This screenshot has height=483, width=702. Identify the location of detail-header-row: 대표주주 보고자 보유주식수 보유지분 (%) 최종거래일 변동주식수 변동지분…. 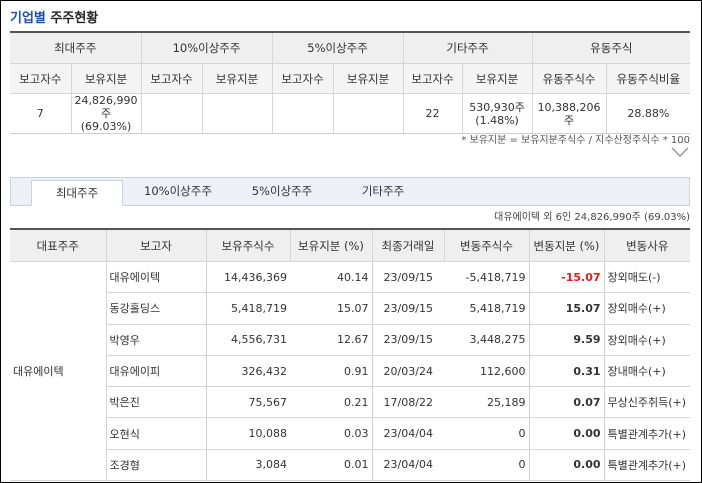
(350, 245).